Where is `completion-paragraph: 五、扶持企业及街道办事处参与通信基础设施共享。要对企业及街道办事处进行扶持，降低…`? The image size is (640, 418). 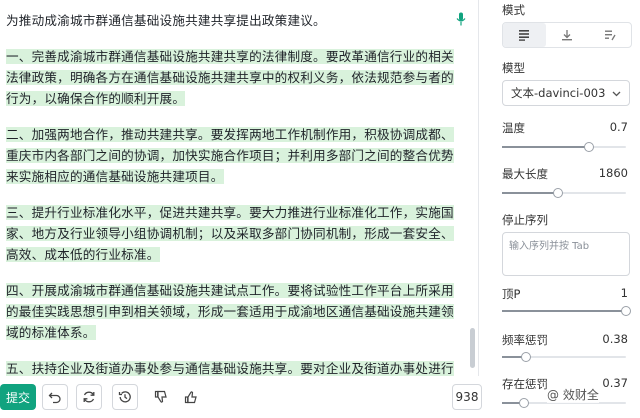
completion-paragraph: 五、扶持企业及街道办事处参与通信基础设施共享。要对企业及街道办事处进行扶持，降低… is located at coordinates (232, 367).